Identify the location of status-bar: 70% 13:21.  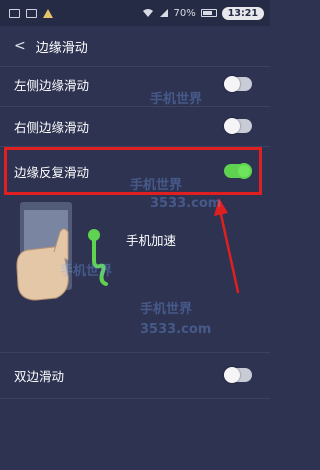
(135, 13).